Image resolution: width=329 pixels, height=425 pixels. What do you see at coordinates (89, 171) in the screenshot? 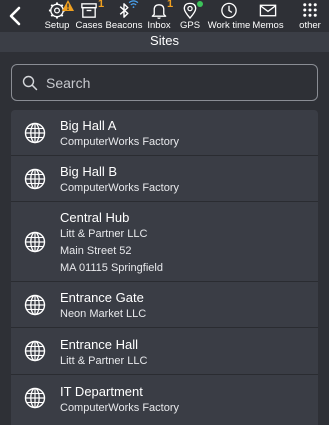
I see `site-name: Big Hall B` at bounding box center [89, 171].